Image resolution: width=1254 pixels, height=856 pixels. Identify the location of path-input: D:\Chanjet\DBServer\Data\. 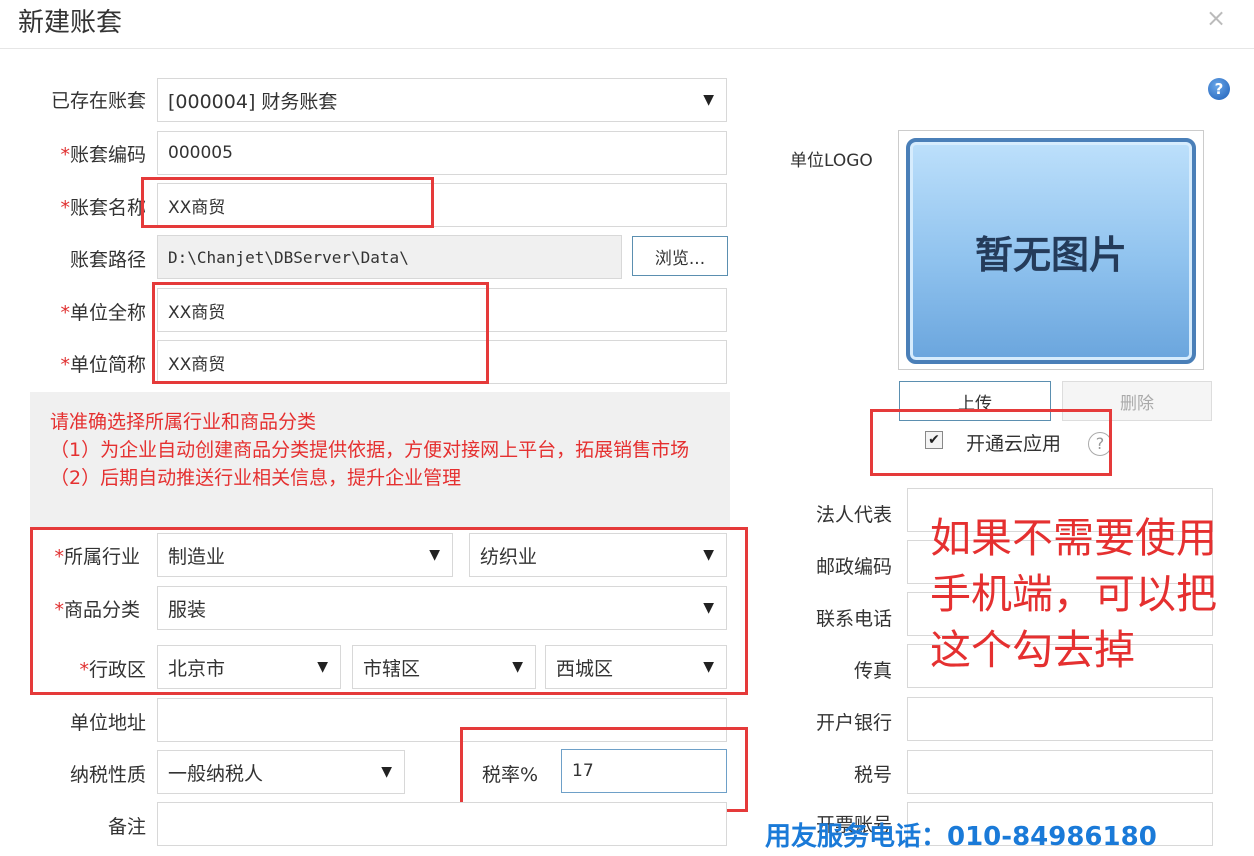
(389, 257).